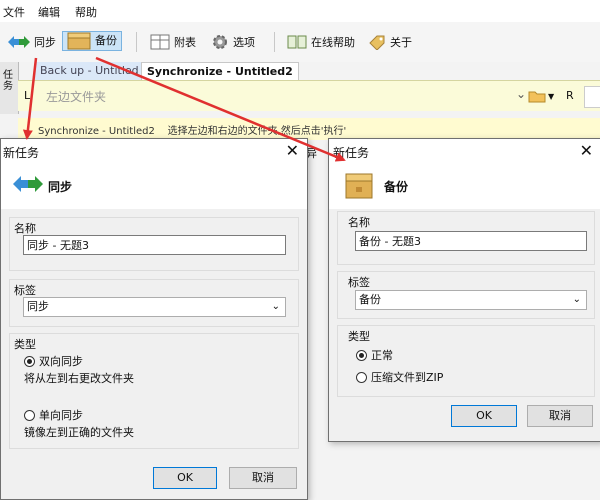 The image size is (600, 500). What do you see at coordinates (173, 42) in the screenshot?
I see `attachment-button: 附表` at bounding box center [173, 42].